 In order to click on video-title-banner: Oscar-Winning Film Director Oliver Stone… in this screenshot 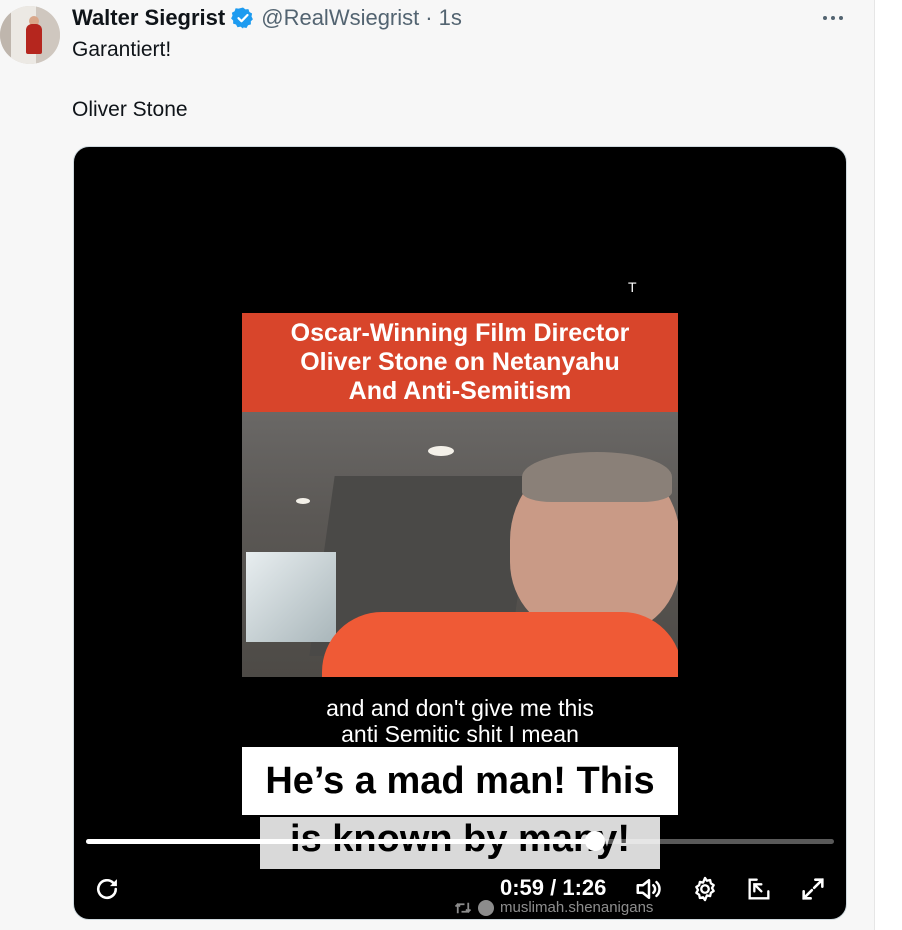, I will do `click(460, 362)`.